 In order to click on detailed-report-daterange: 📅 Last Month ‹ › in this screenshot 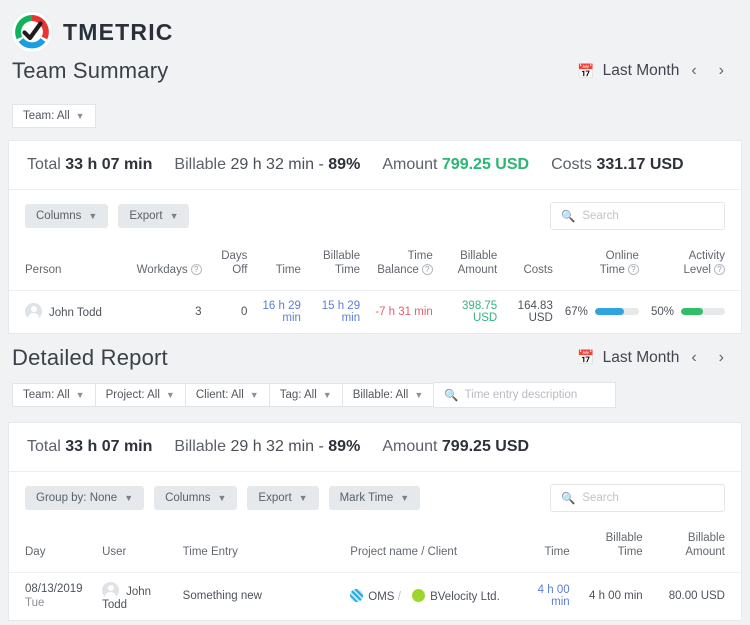, I will do `click(652, 358)`.